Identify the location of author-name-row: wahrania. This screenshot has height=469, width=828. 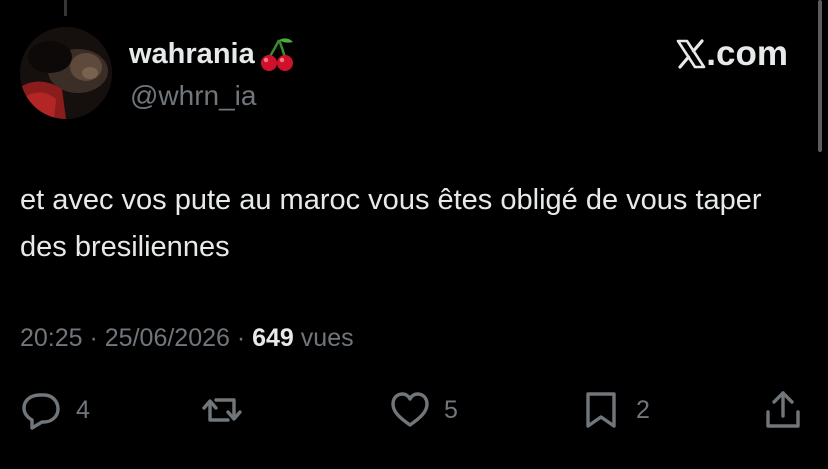
(213, 54).